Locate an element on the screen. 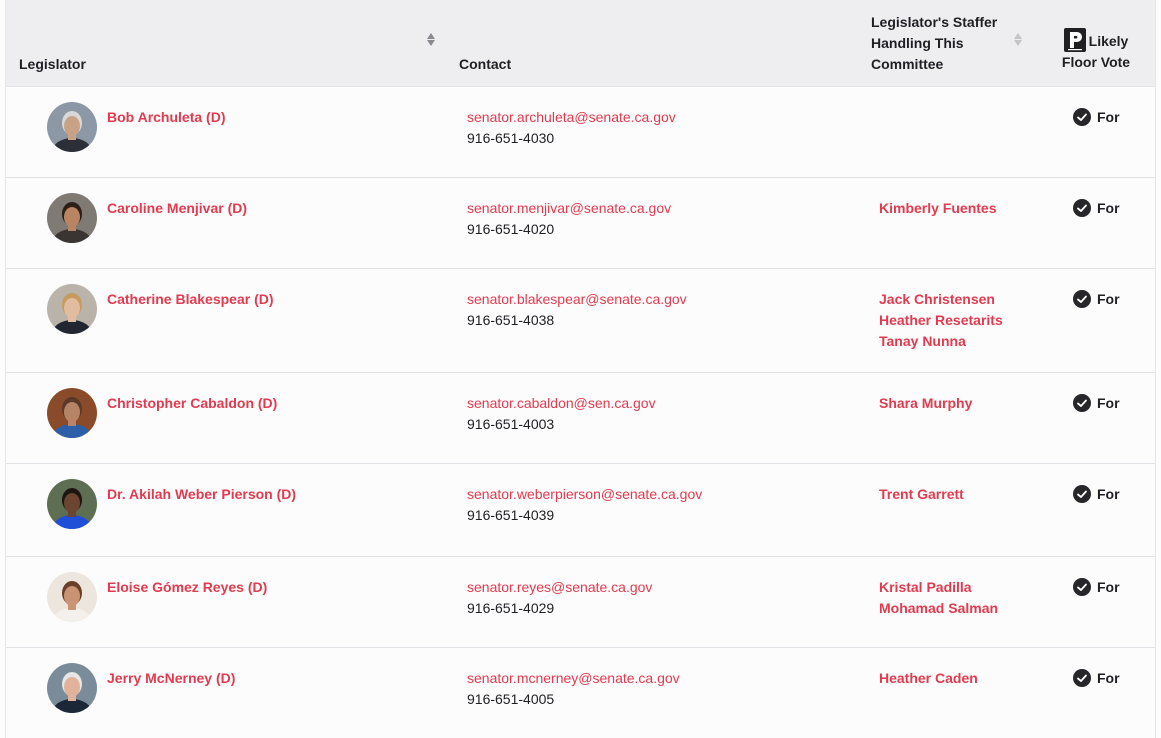 The image size is (1161, 738). staffer-link: Kimberly Fuentes is located at coordinates (937, 208).